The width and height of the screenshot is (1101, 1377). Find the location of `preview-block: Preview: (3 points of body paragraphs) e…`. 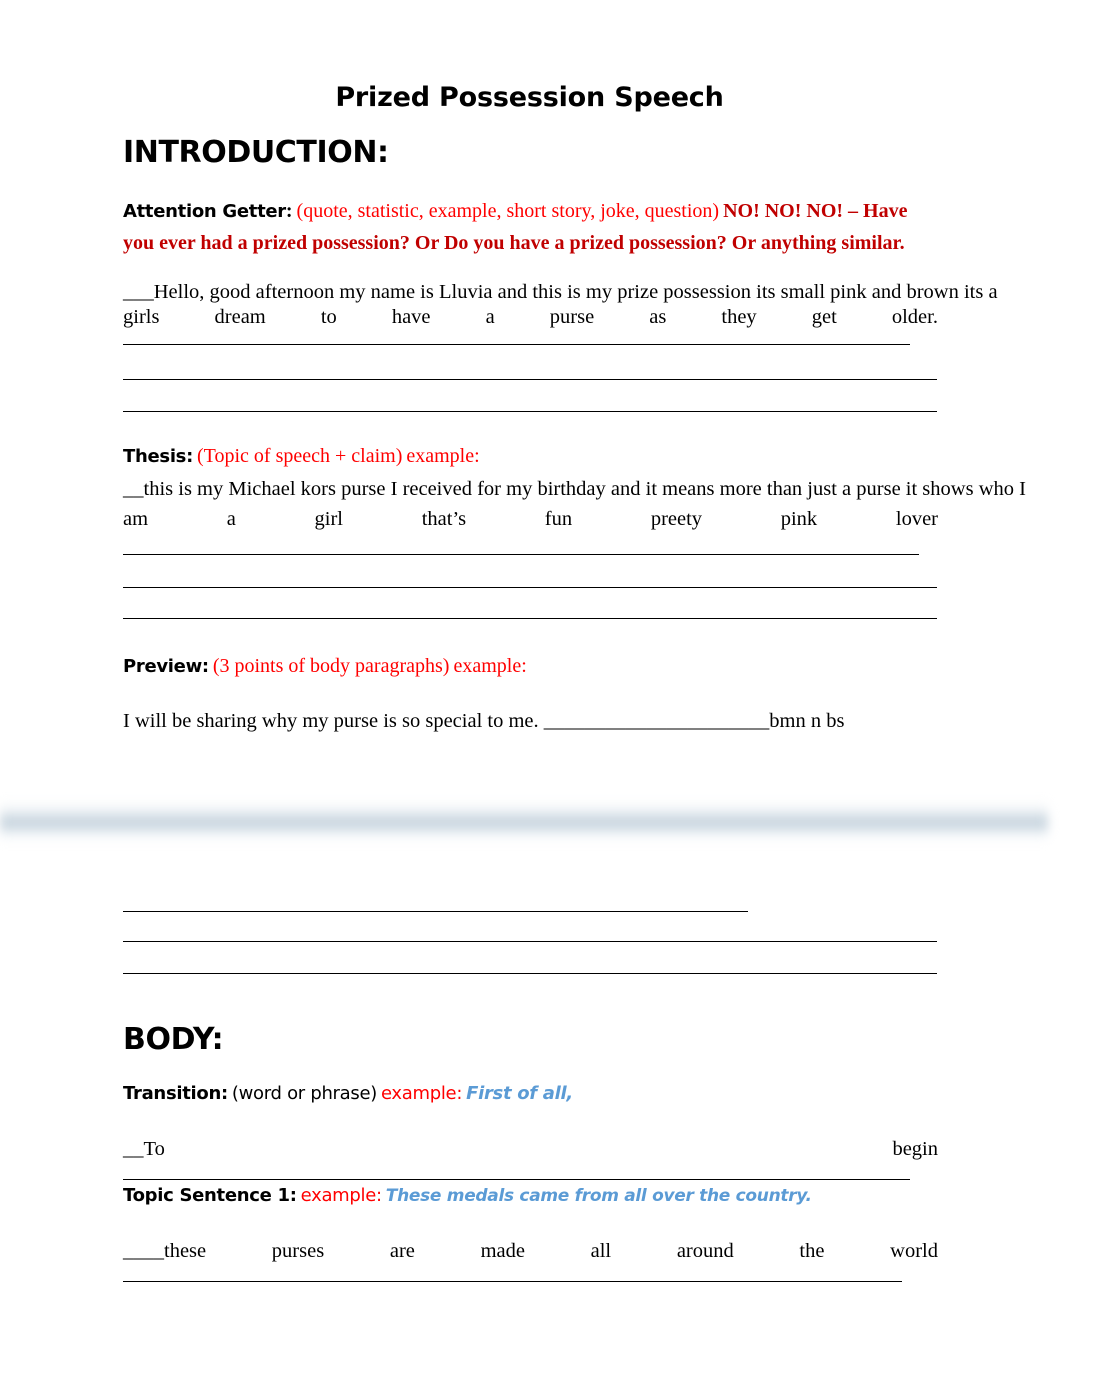

preview-block: Preview: (3 points of body paragraphs) e… is located at coordinates (325, 666).